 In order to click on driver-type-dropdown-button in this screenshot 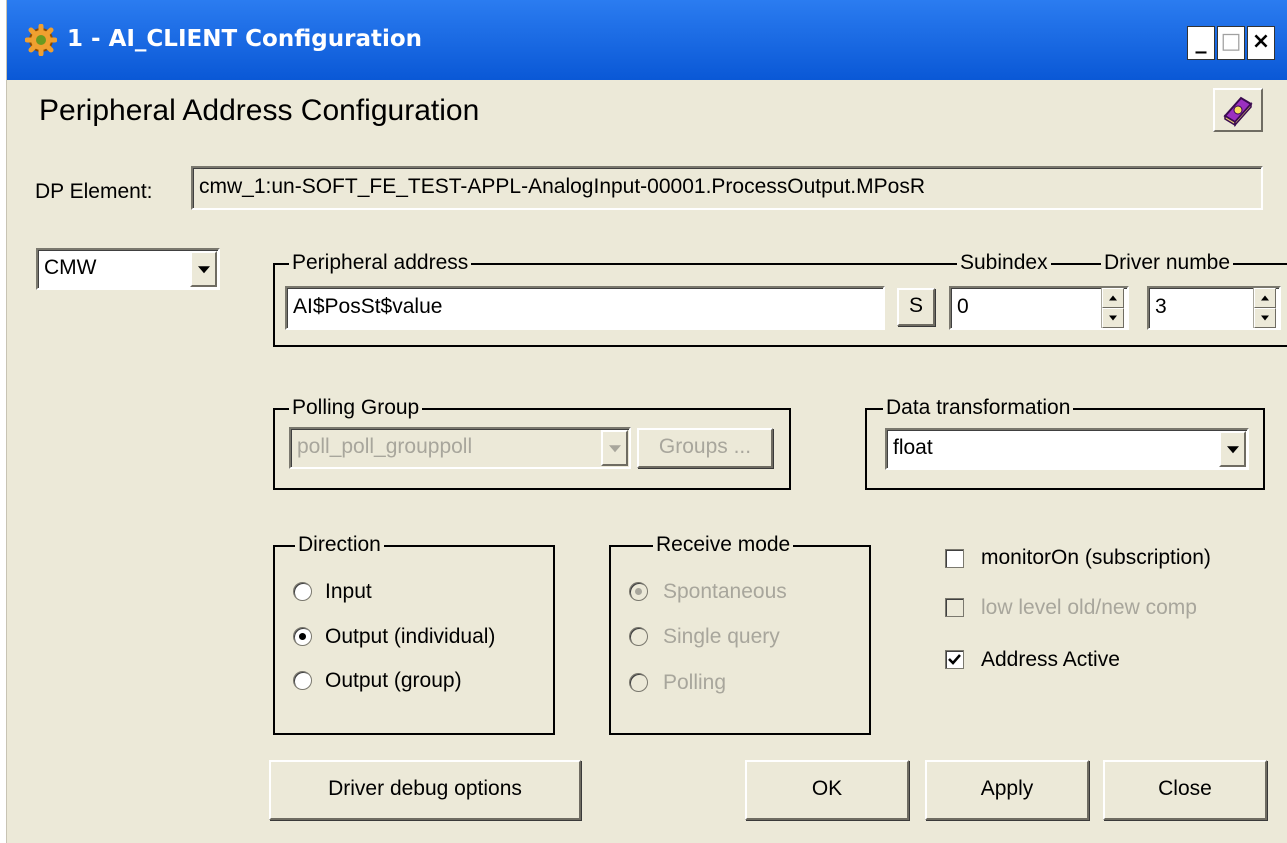, I will do `click(203, 269)`.